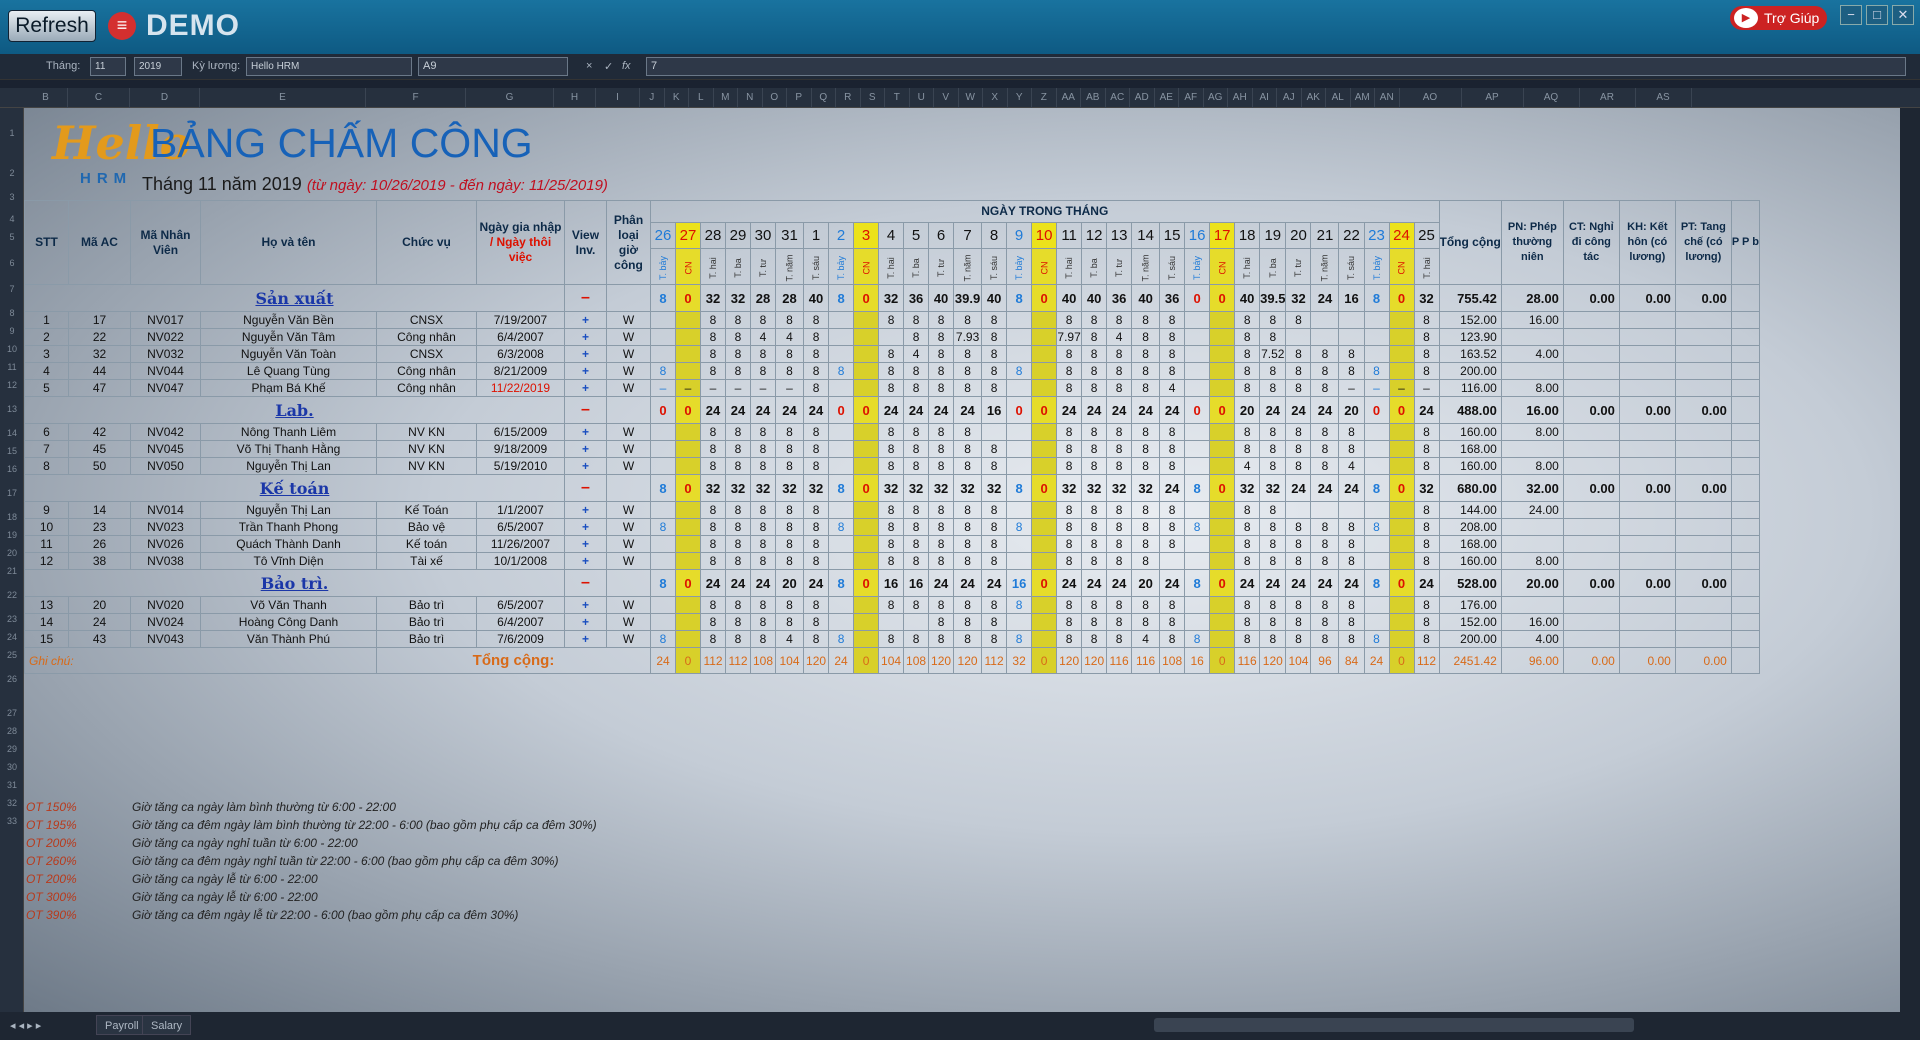 Image resolution: width=1920 pixels, height=1040 pixels. Describe the element at coordinates (12, 367) in the screenshot. I see `row-header: 11` at that location.